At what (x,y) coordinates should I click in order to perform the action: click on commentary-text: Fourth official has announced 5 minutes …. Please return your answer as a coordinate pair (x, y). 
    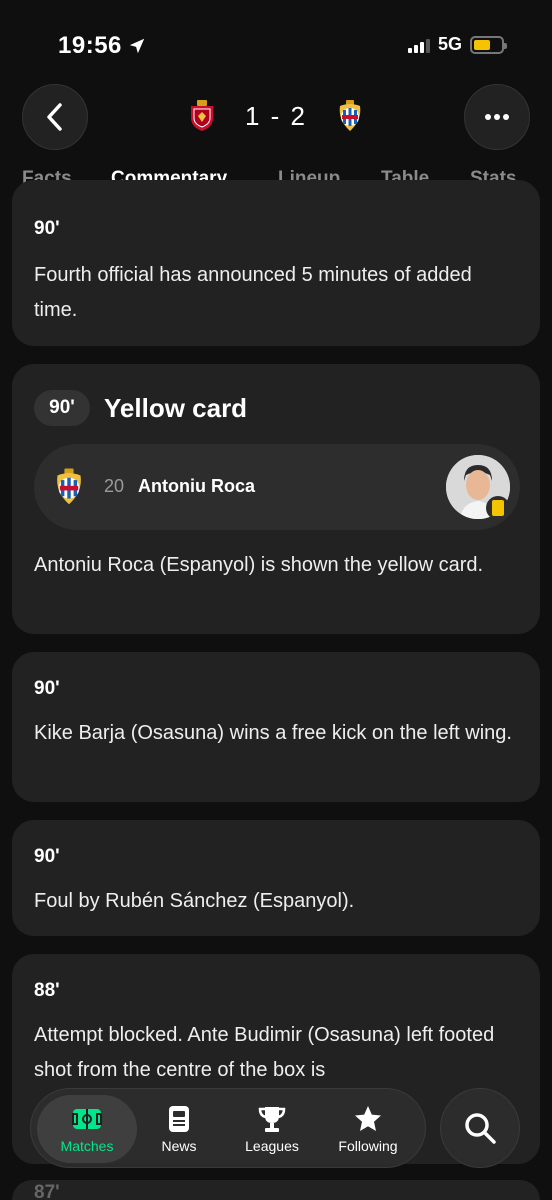
    Looking at the image, I should click on (253, 292).